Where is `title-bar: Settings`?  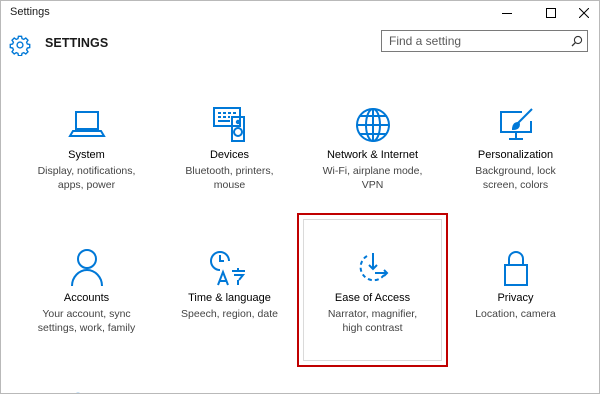
title-bar: Settings is located at coordinates (300, 13).